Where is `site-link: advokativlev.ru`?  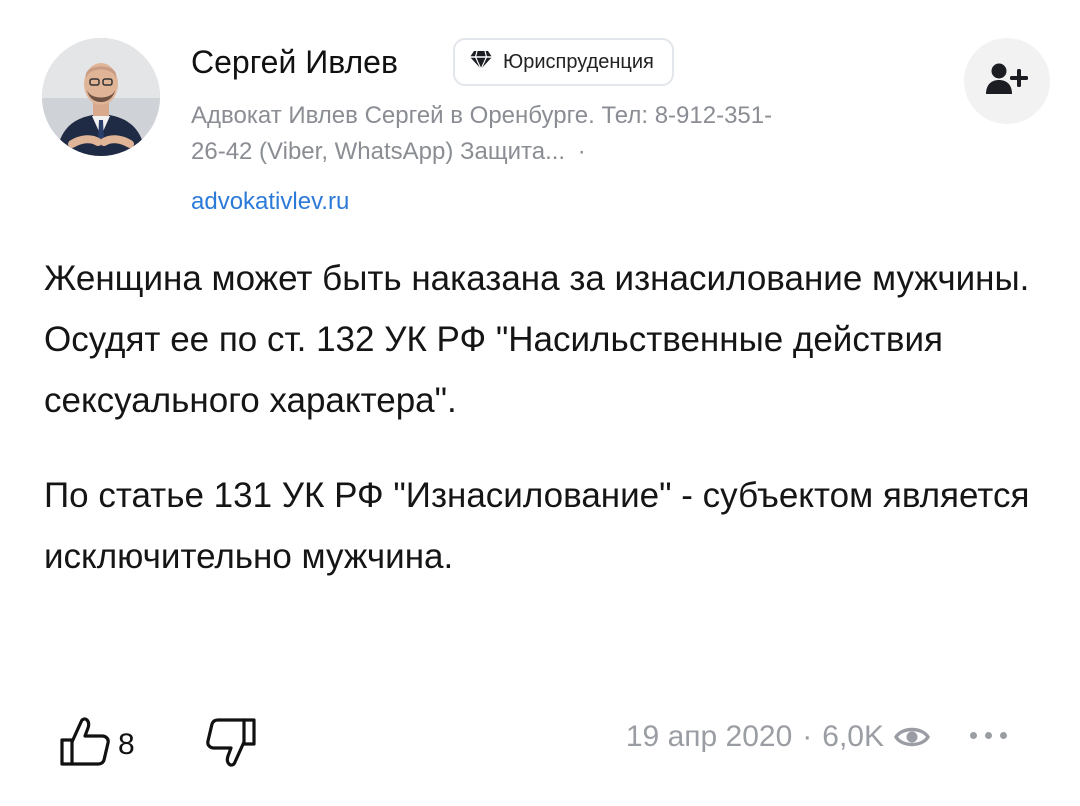
site-link: advokativlev.ru is located at coordinates (270, 202).